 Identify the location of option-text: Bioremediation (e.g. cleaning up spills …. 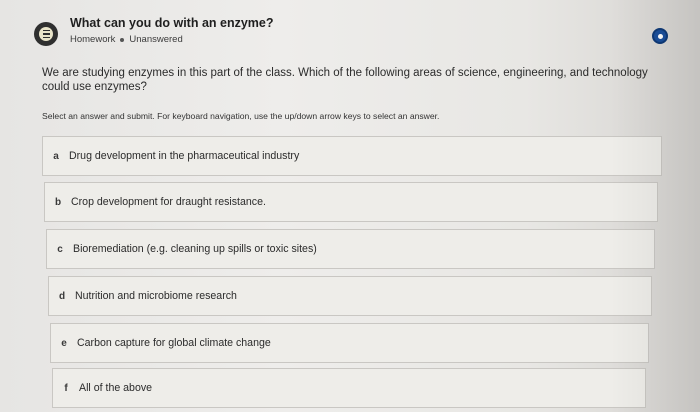
(195, 249).